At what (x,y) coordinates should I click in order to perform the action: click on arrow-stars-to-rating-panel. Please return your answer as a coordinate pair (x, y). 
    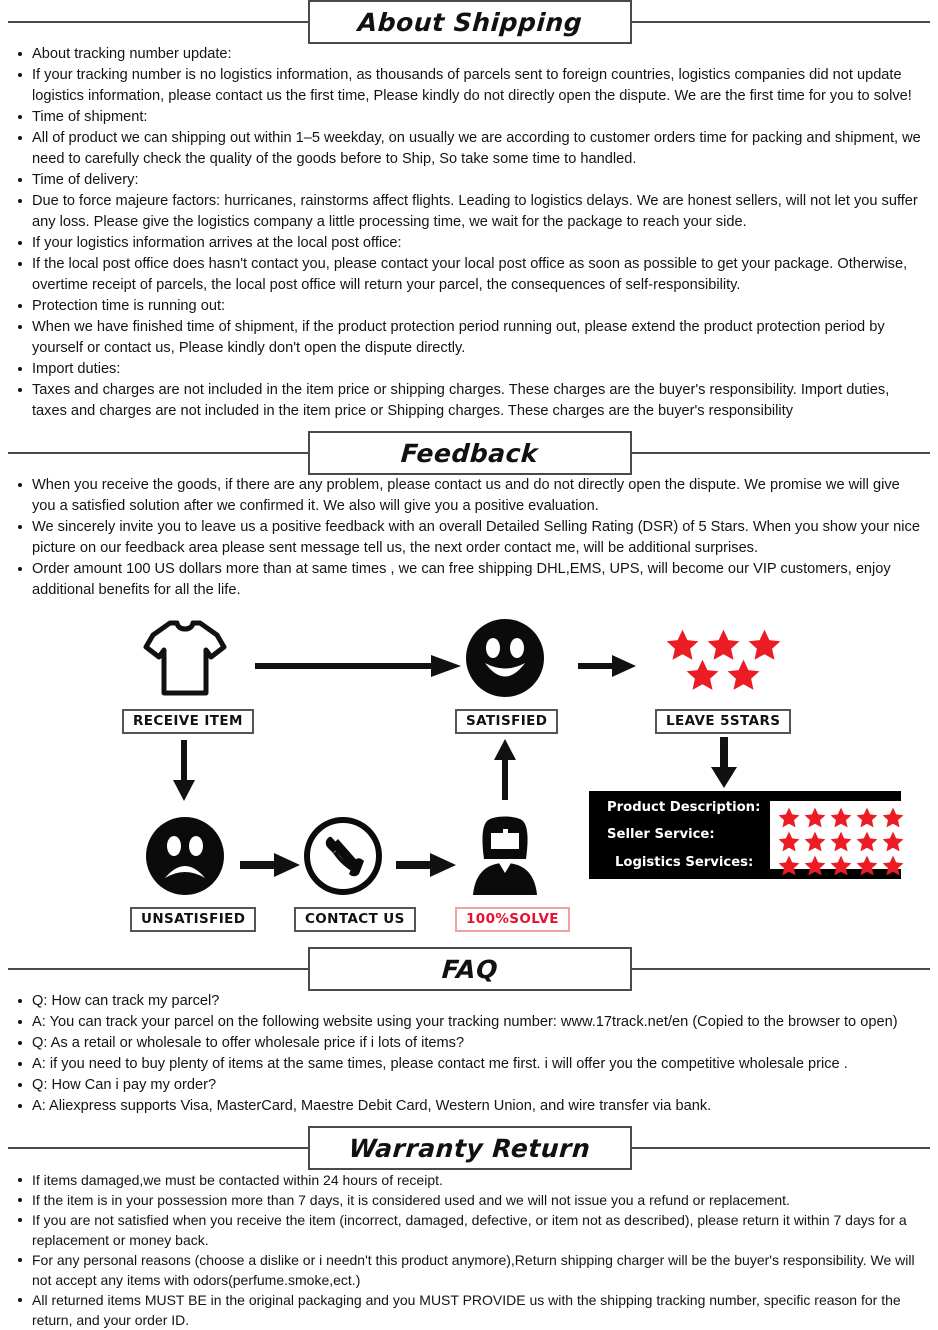
    Looking at the image, I should click on (724, 765).